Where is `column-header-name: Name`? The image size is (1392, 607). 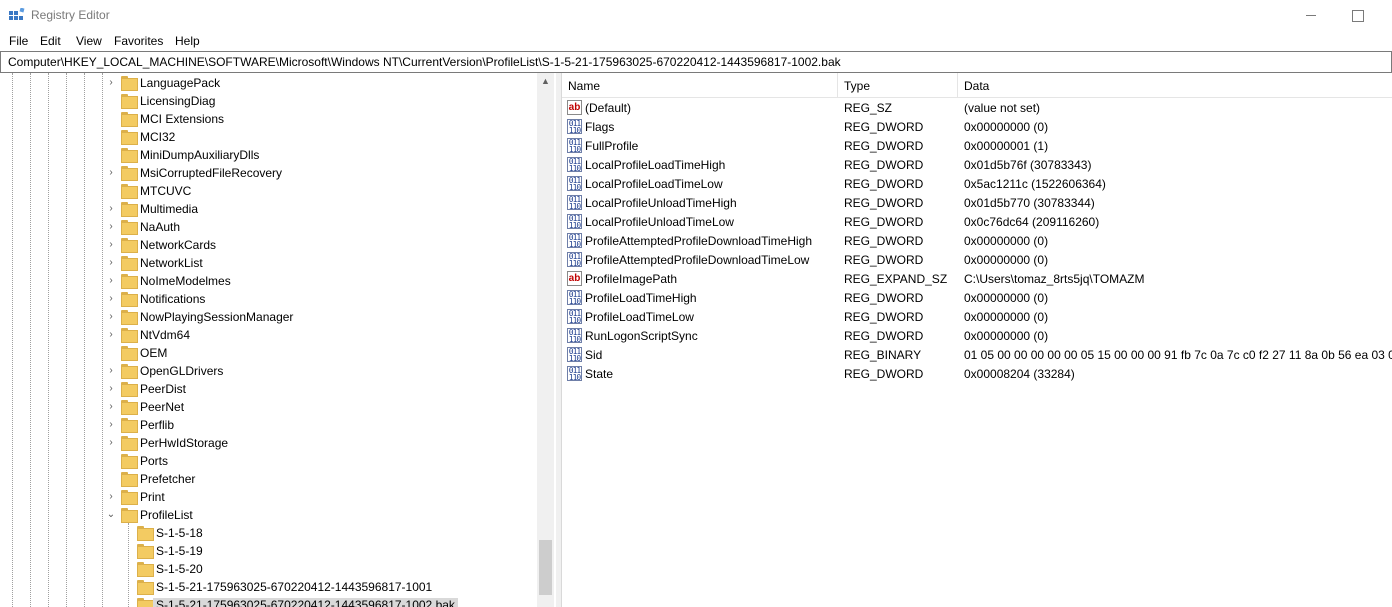
column-header-name: Name is located at coordinates (700, 85).